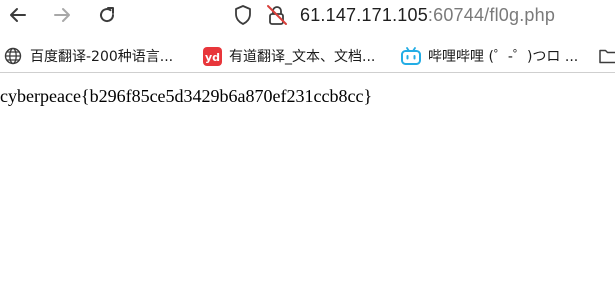 Image resolution: width=615 pixels, height=291 pixels. Describe the element at coordinates (364, 15) in the screenshot. I see `url-host: 61.147.171.105` at that location.